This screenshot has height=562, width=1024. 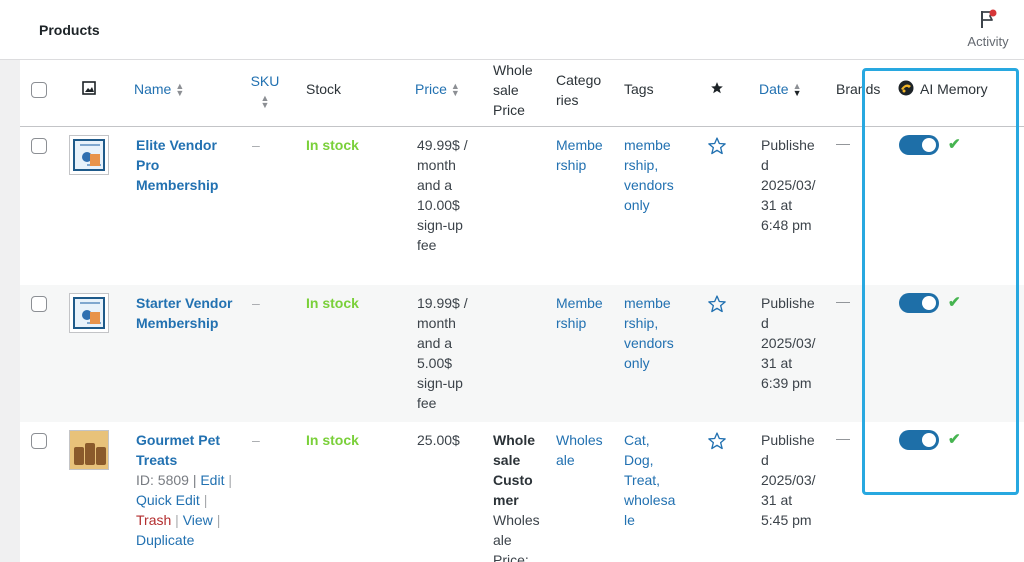 What do you see at coordinates (324, 89) in the screenshot?
I see `column-stock: Stock` at bounding box center [324, 89].